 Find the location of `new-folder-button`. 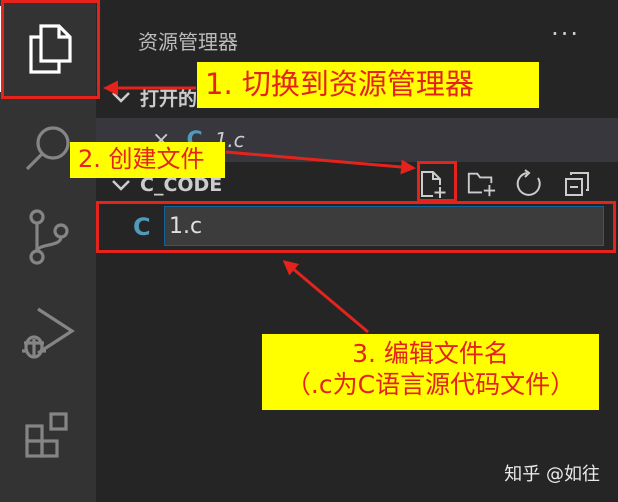

new-folder-button is located at coordinates (481, 184).